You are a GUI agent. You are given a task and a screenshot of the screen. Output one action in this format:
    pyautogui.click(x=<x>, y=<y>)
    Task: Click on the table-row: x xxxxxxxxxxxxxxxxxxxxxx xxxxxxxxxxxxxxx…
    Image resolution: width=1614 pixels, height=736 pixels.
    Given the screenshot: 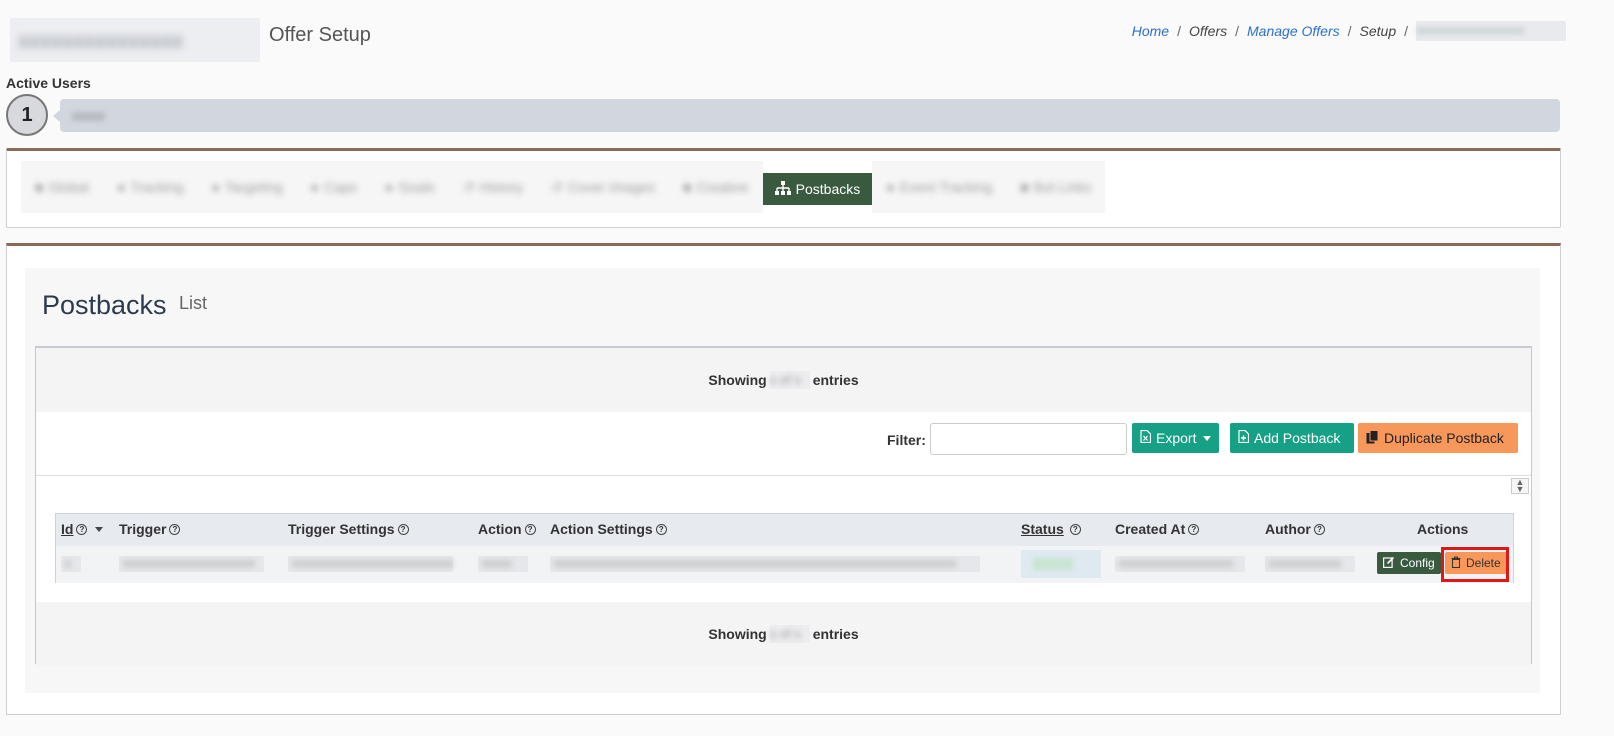 What is the action you would take?
    pyautogui.click(x=784, y=564)
    